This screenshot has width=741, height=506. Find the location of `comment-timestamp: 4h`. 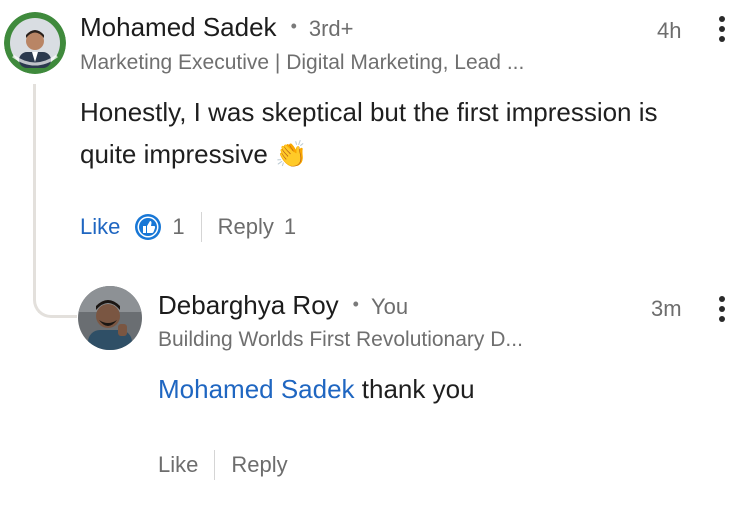

comment-timestamp: 4h is located at coordinates (669, 30).